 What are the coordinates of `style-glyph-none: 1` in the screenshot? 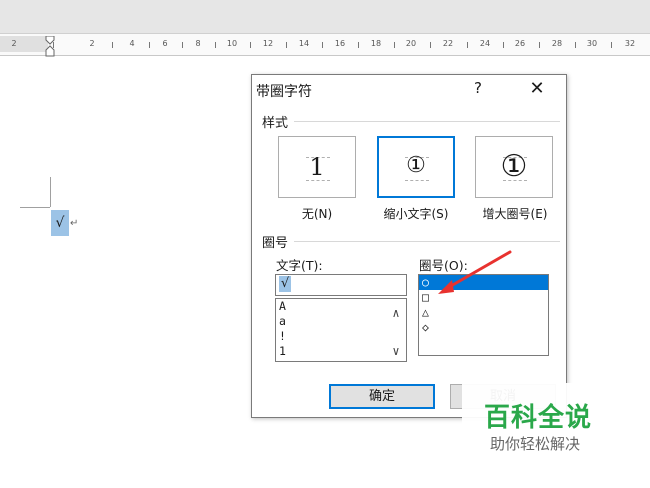 It's located at (317, 167).